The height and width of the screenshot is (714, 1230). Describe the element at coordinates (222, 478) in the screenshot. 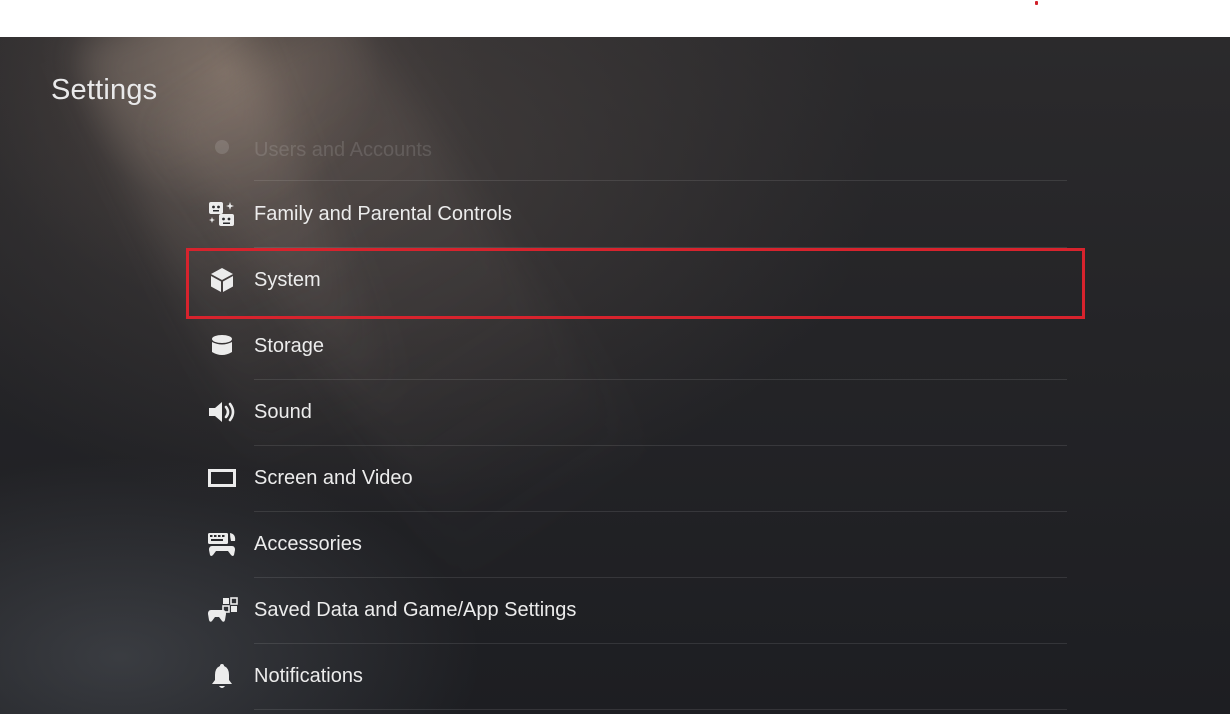

I see `screen-icon` at that location.